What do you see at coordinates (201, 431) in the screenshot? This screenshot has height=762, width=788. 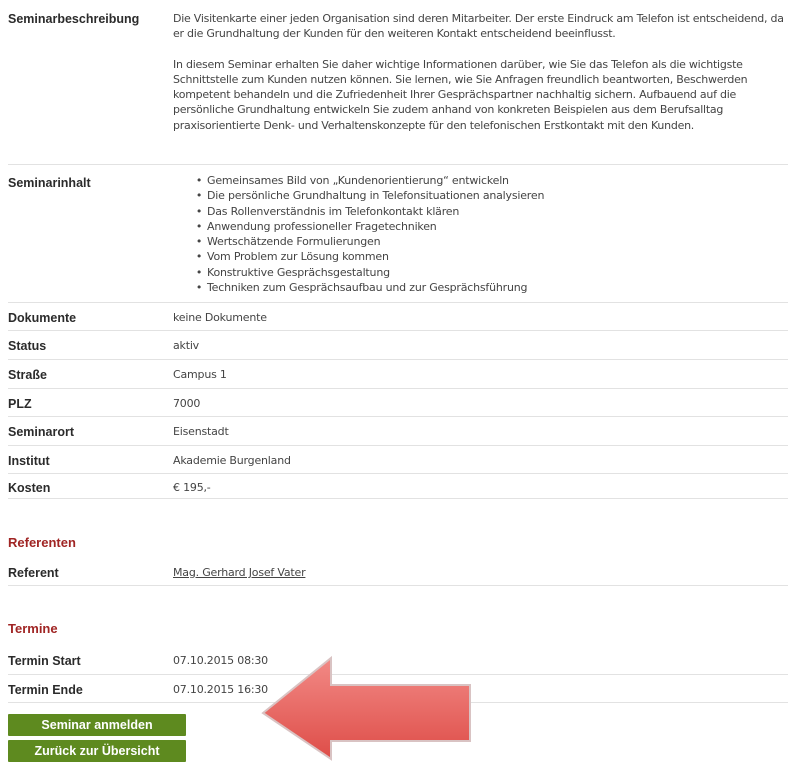 I see `location-value: Eisenstadt` at bounding box center [201, 431].